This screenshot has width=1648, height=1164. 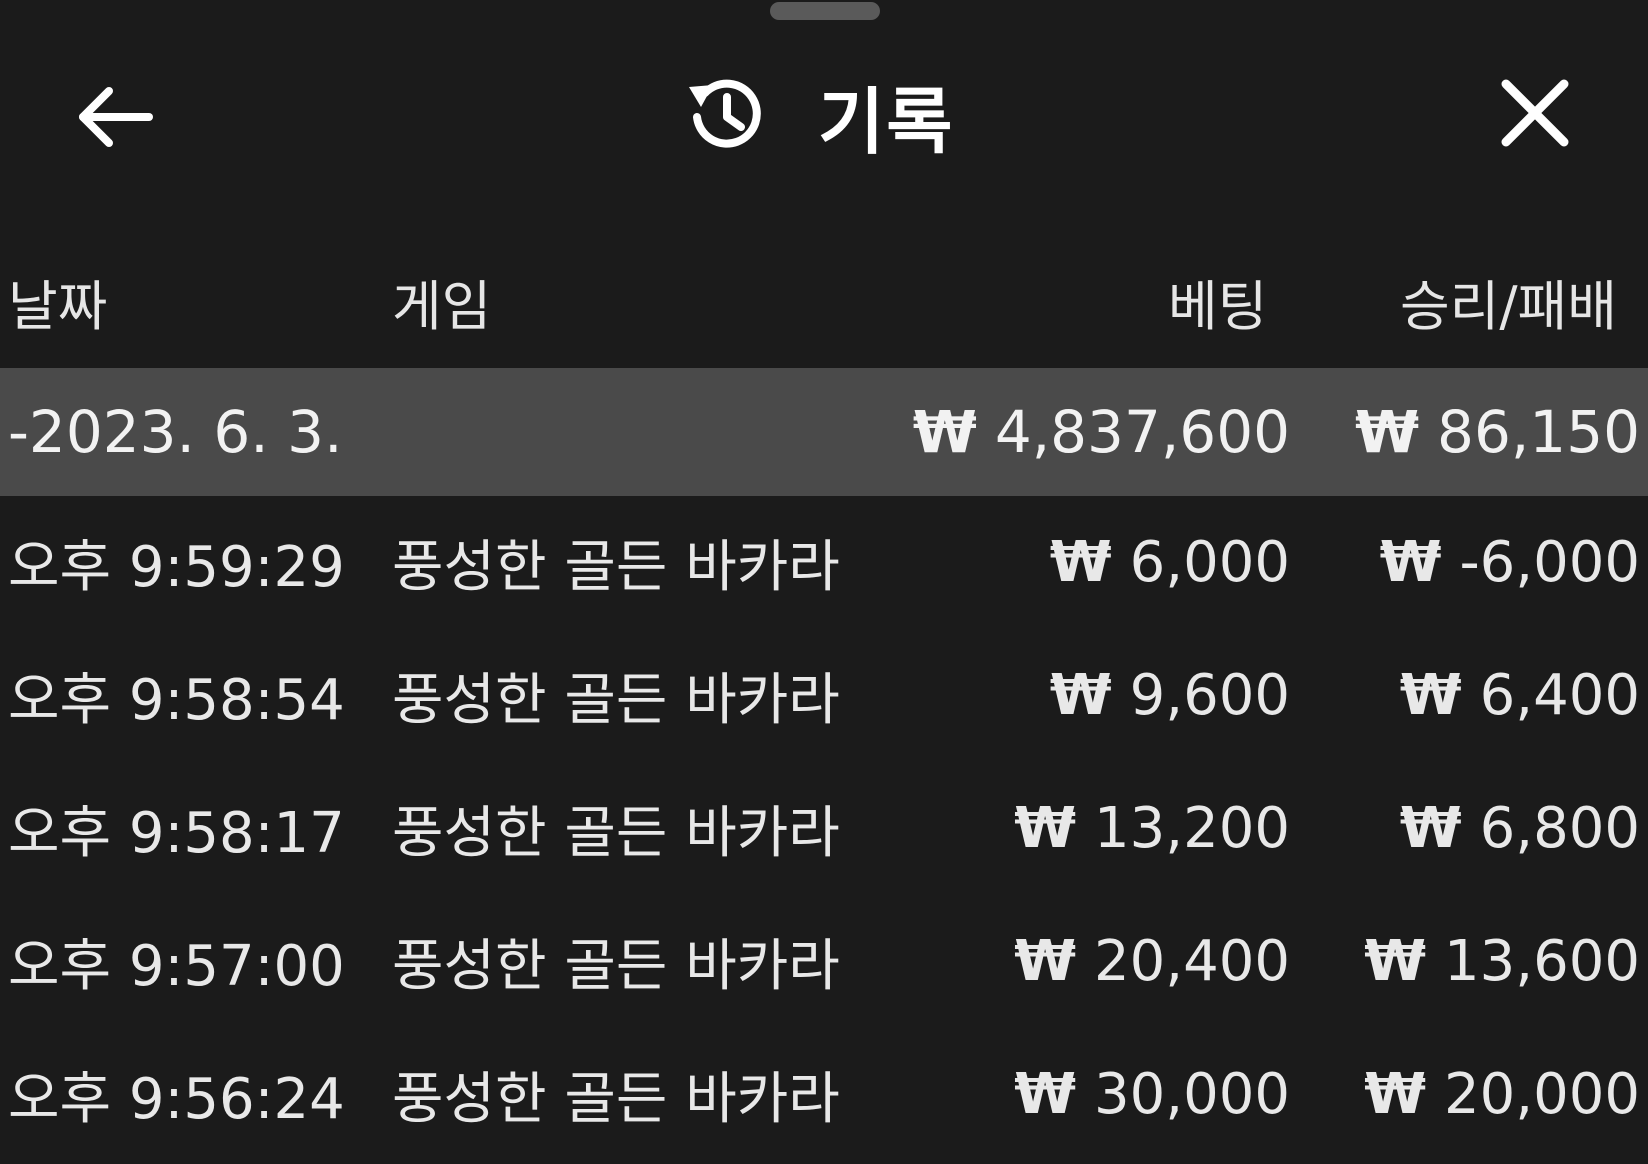 I want to click on column-header-date: 날짜, so click(x=58, y=306).